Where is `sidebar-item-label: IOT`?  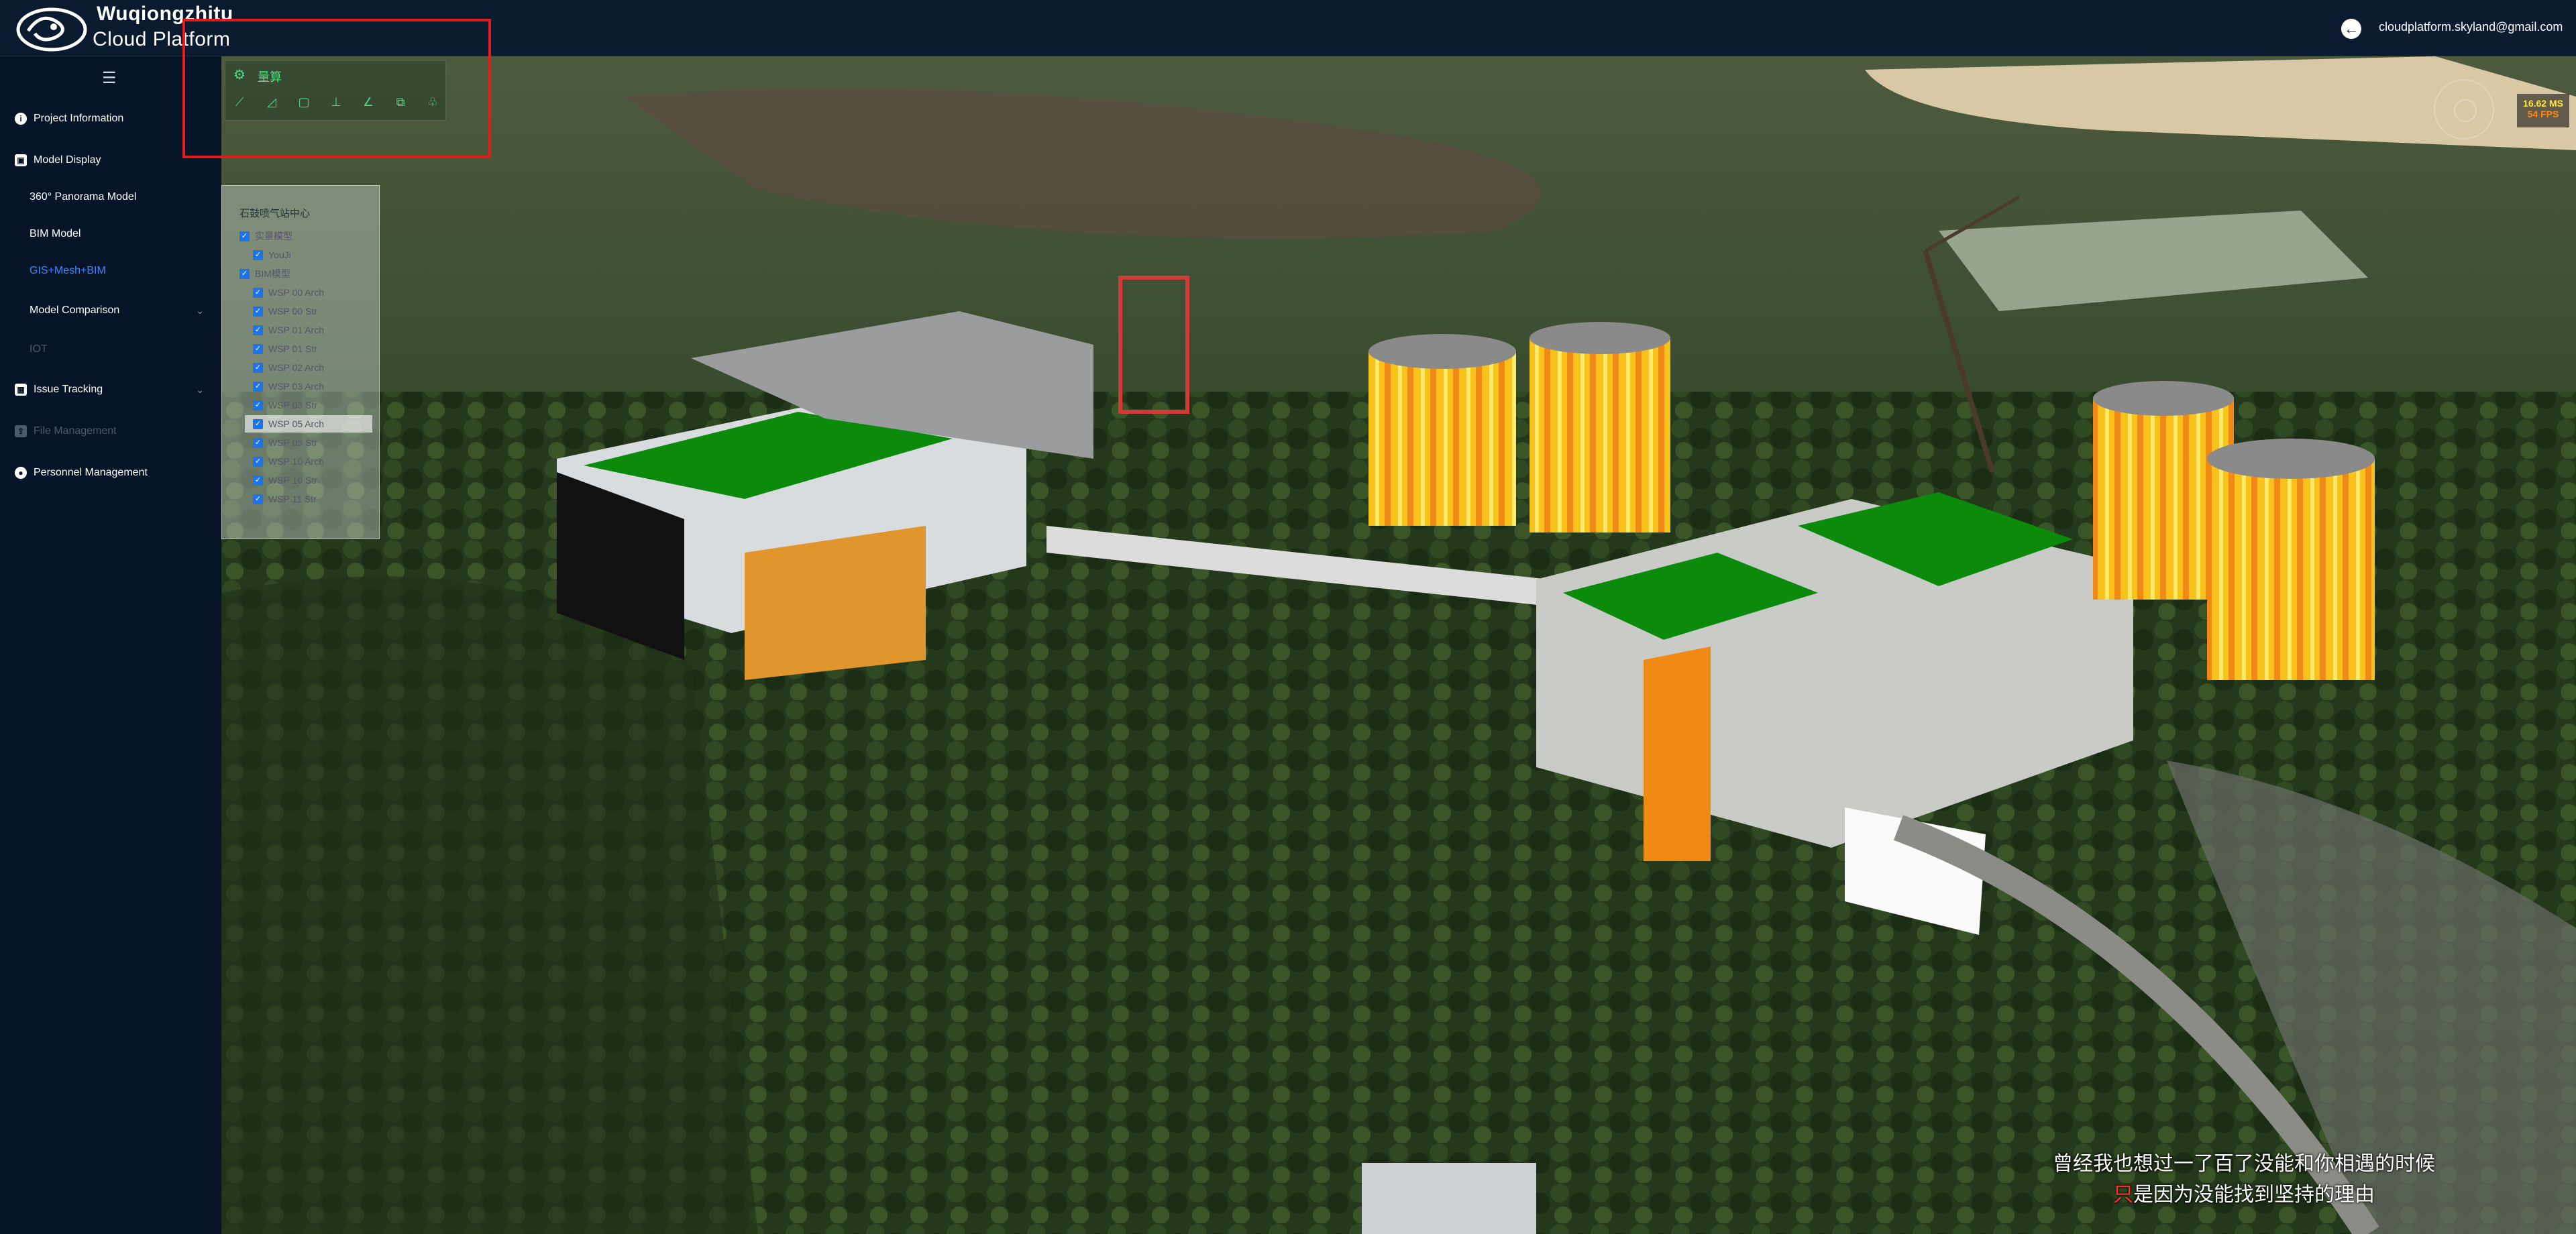
sidebar-item-label: IOT is located at coordinates (39, 349).